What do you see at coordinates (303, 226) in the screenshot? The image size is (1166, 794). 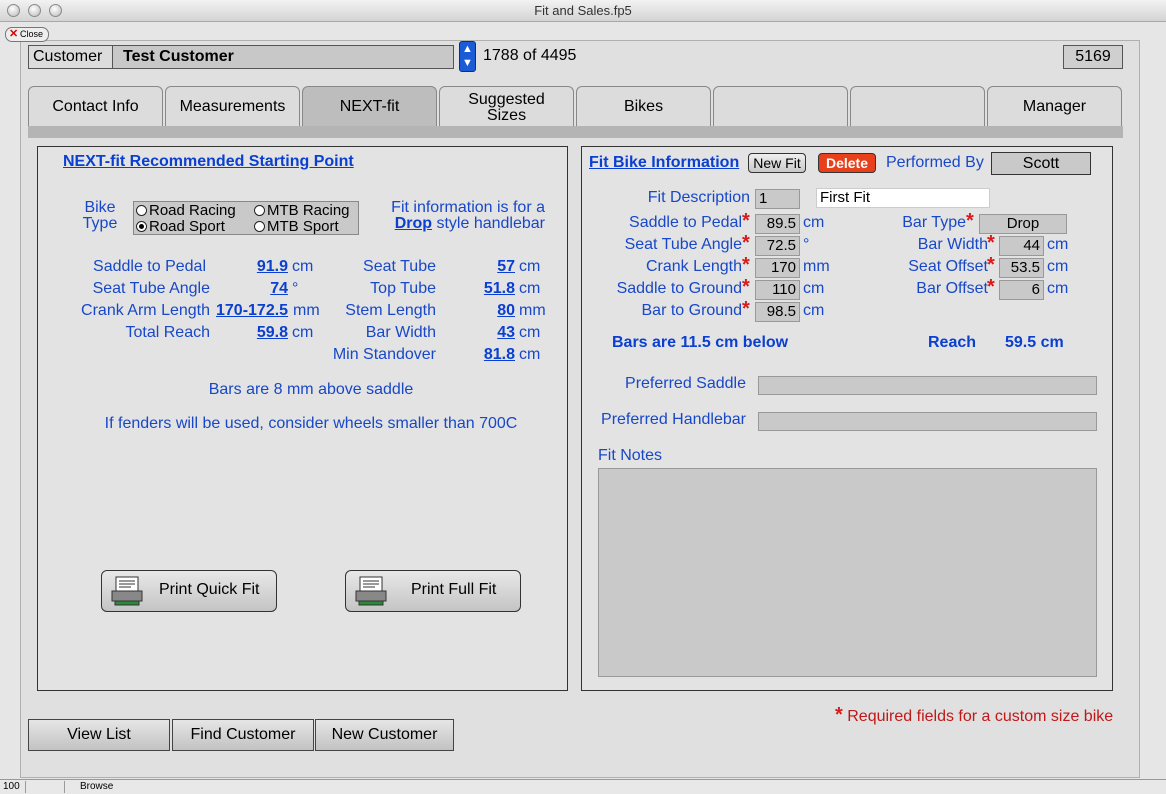 I see `radio-label: MTB Sport` at bounding box center [303, 226].